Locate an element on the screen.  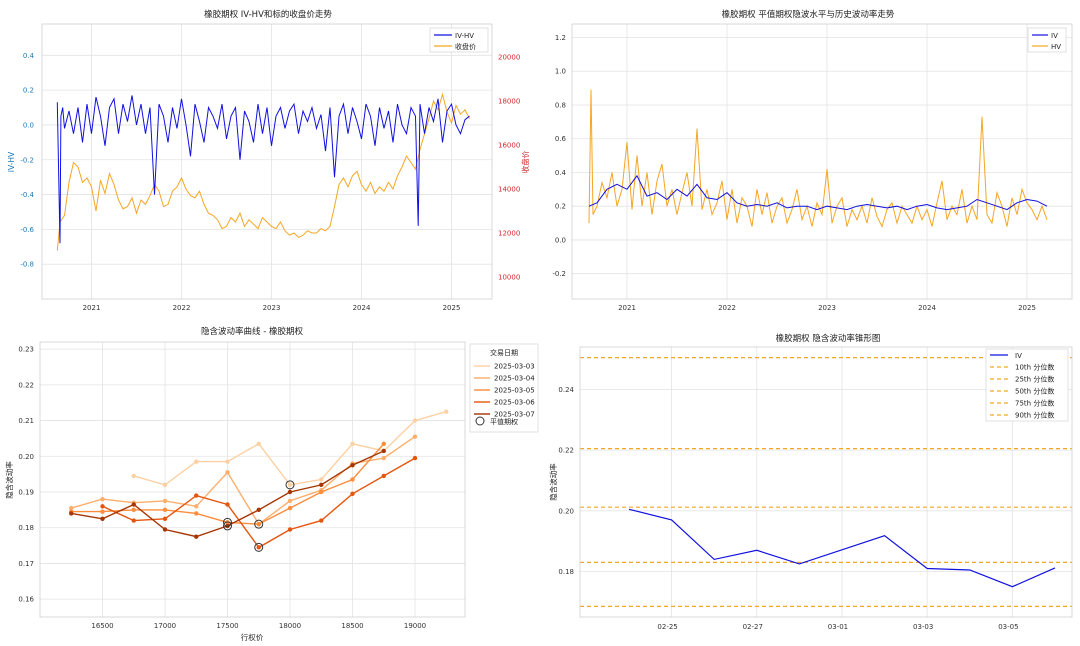
panel3-ytick-0.21: 0.21 is located at coordinates (26, 421).